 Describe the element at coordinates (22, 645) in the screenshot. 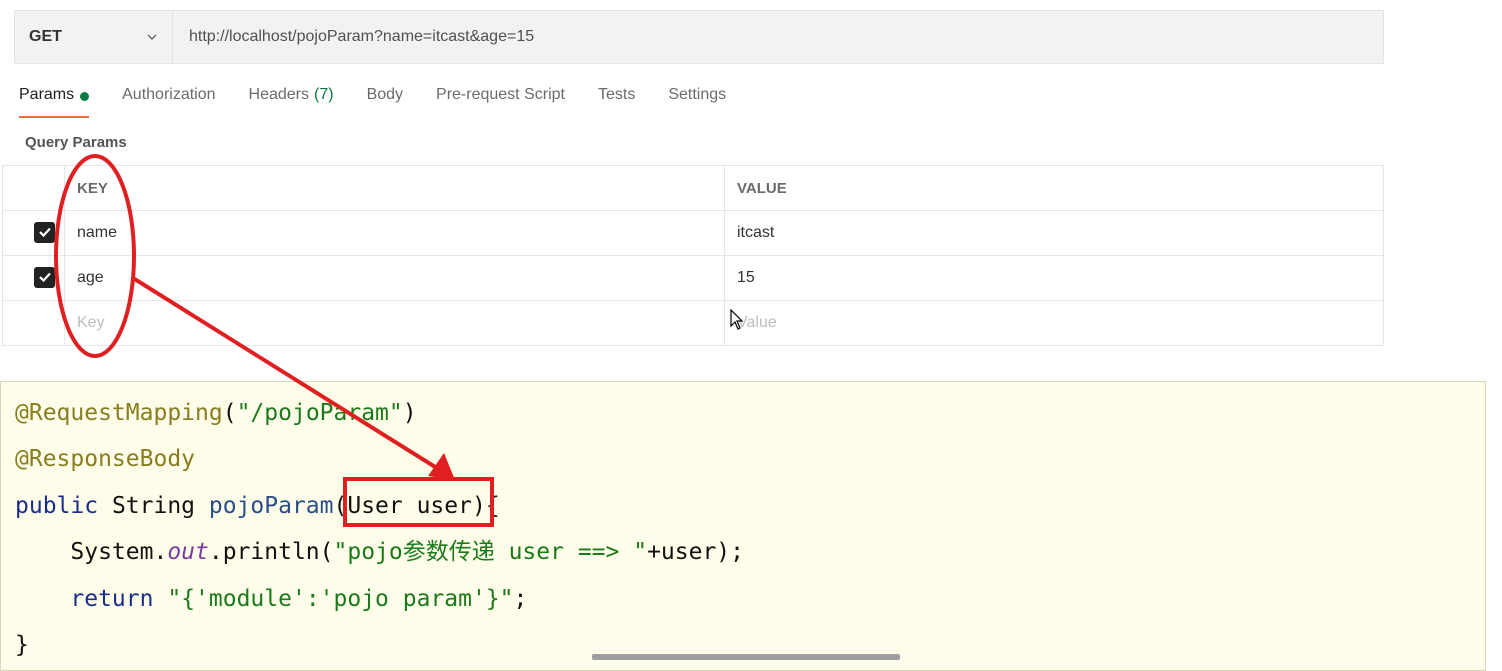

I see `code-line-6: }` at that location.